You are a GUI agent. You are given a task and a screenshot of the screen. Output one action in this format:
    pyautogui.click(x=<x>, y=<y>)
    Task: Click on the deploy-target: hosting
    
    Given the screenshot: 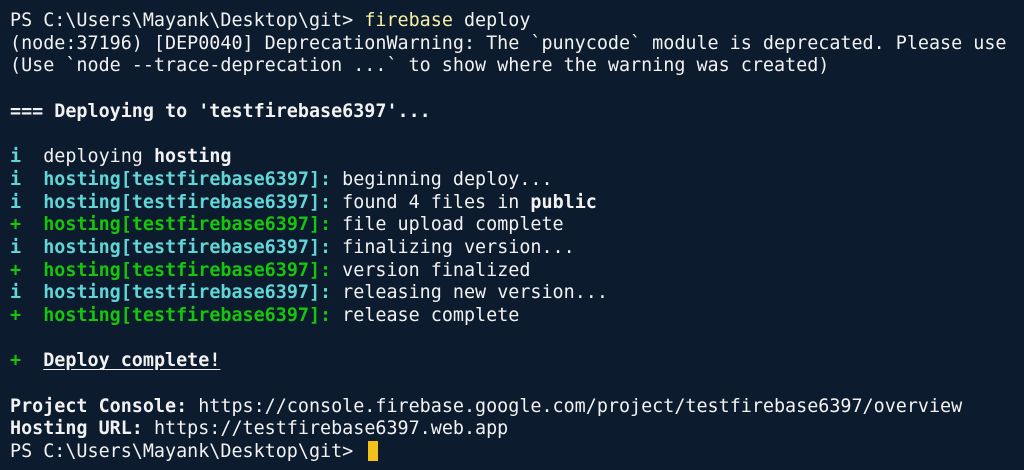 What is the action you would take?
    pyautogui.click(x=192, y=157)
    